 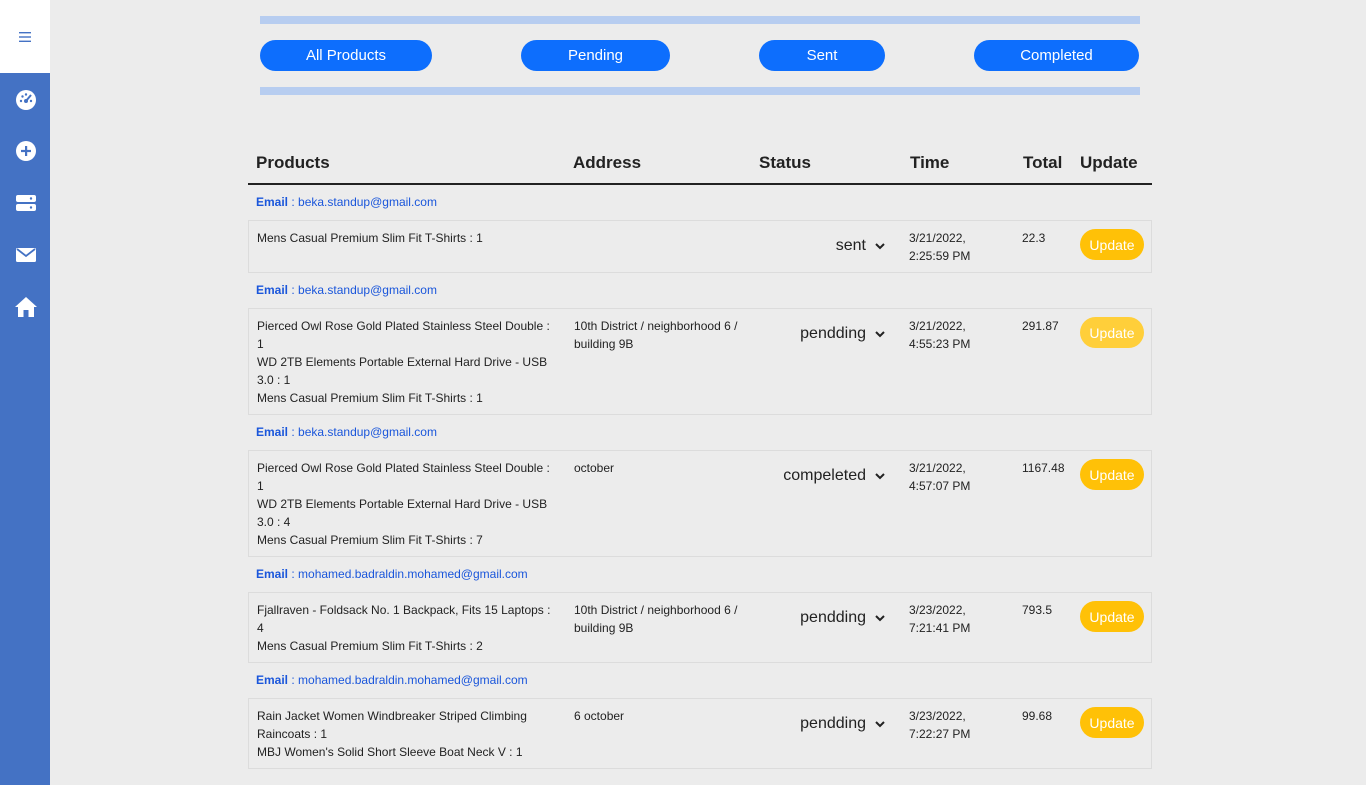 What do you see at coordinates (831, 246) in the screenshot?
I see `status-select: sent` at bounding box center [831, 246].